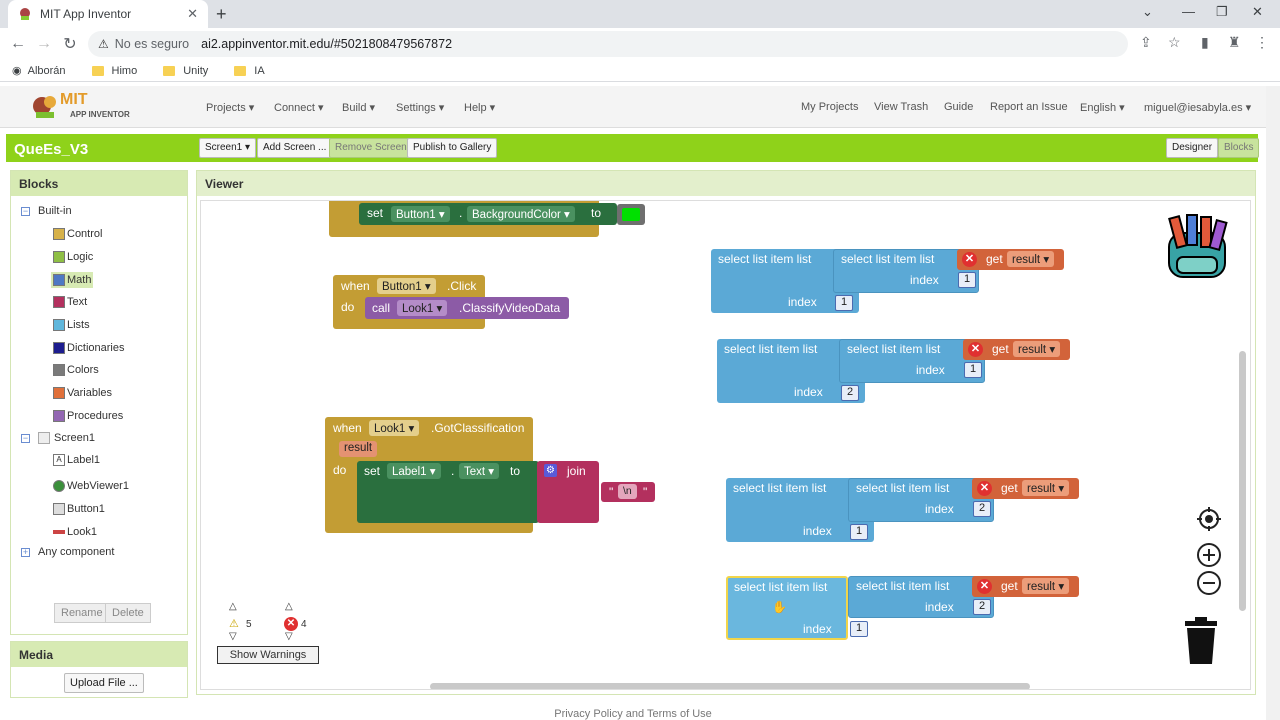  Describe the element at coordinates (44, 44) in the screenshot. I see `forward-icon: →` at that location.